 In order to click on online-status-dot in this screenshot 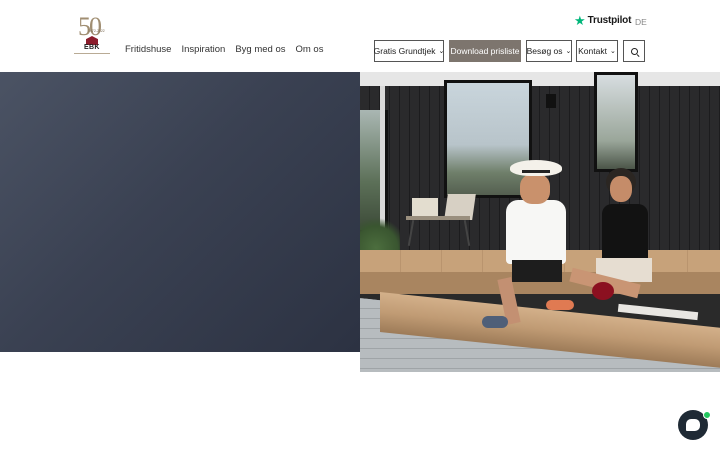, I will do `click(707, 415)`.